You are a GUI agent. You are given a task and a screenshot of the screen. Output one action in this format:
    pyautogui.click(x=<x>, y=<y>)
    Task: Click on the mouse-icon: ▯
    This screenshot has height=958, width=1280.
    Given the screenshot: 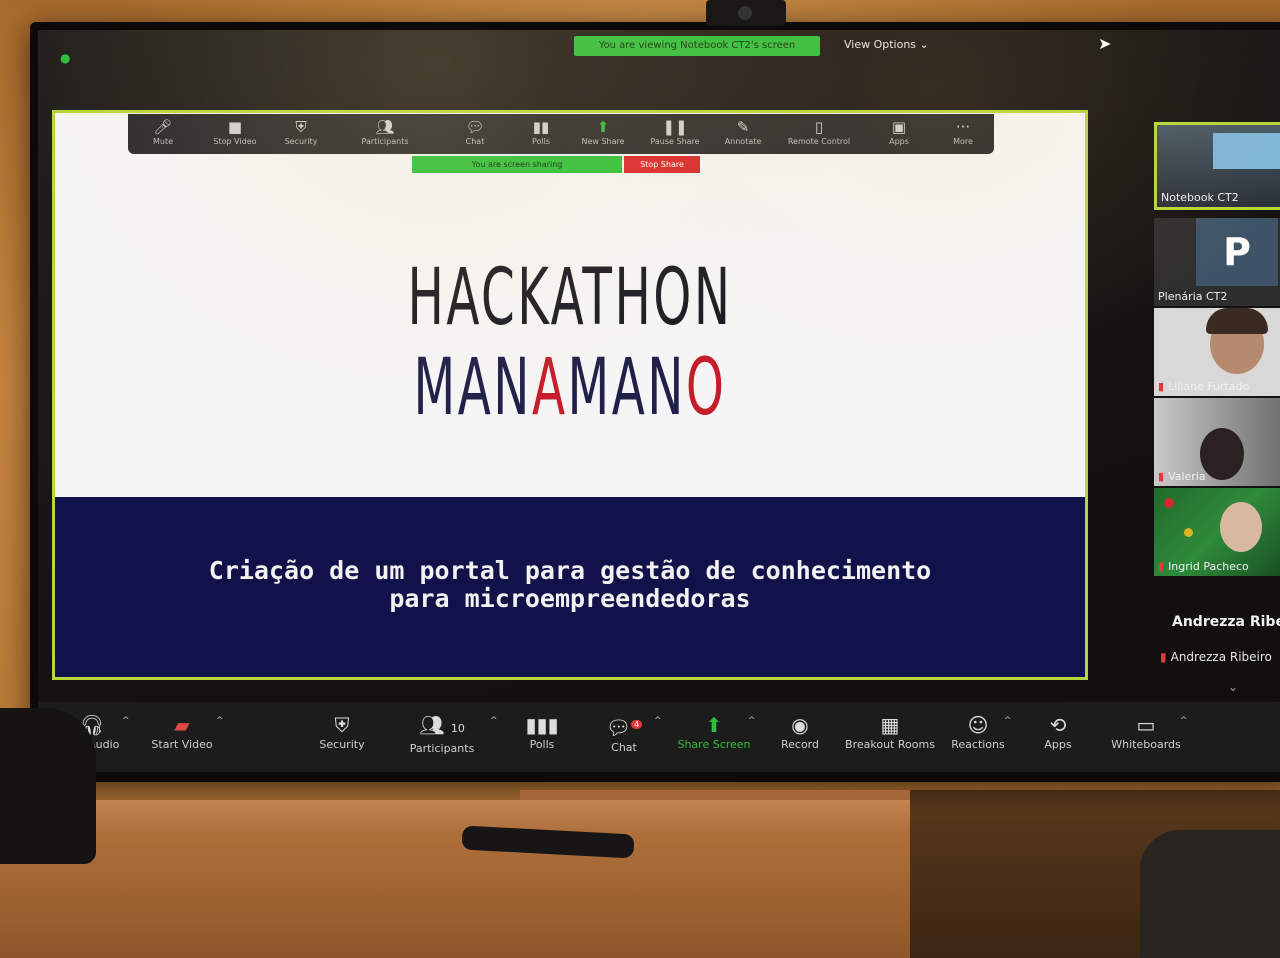 What is the action you would take?
    pyautogui.click(x=819, y=127)
    